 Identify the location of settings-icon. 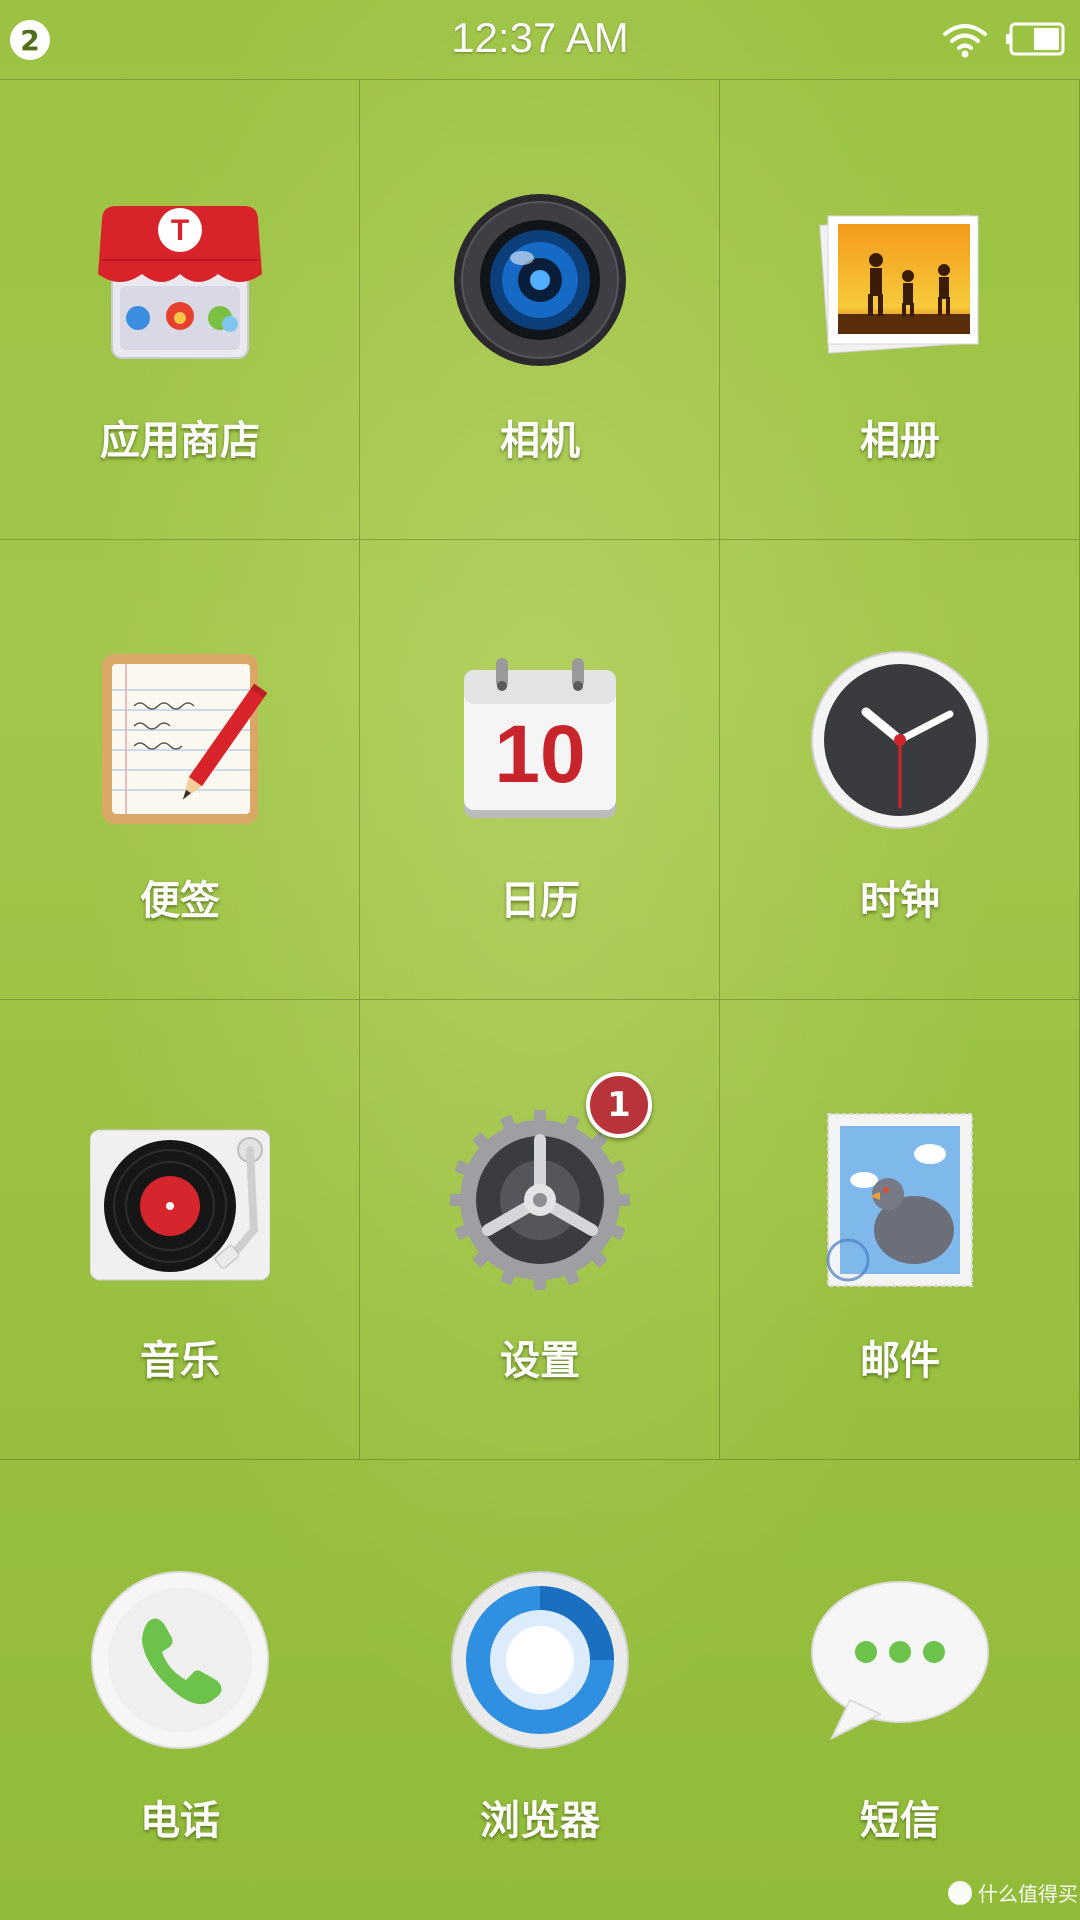
(540, 1200).